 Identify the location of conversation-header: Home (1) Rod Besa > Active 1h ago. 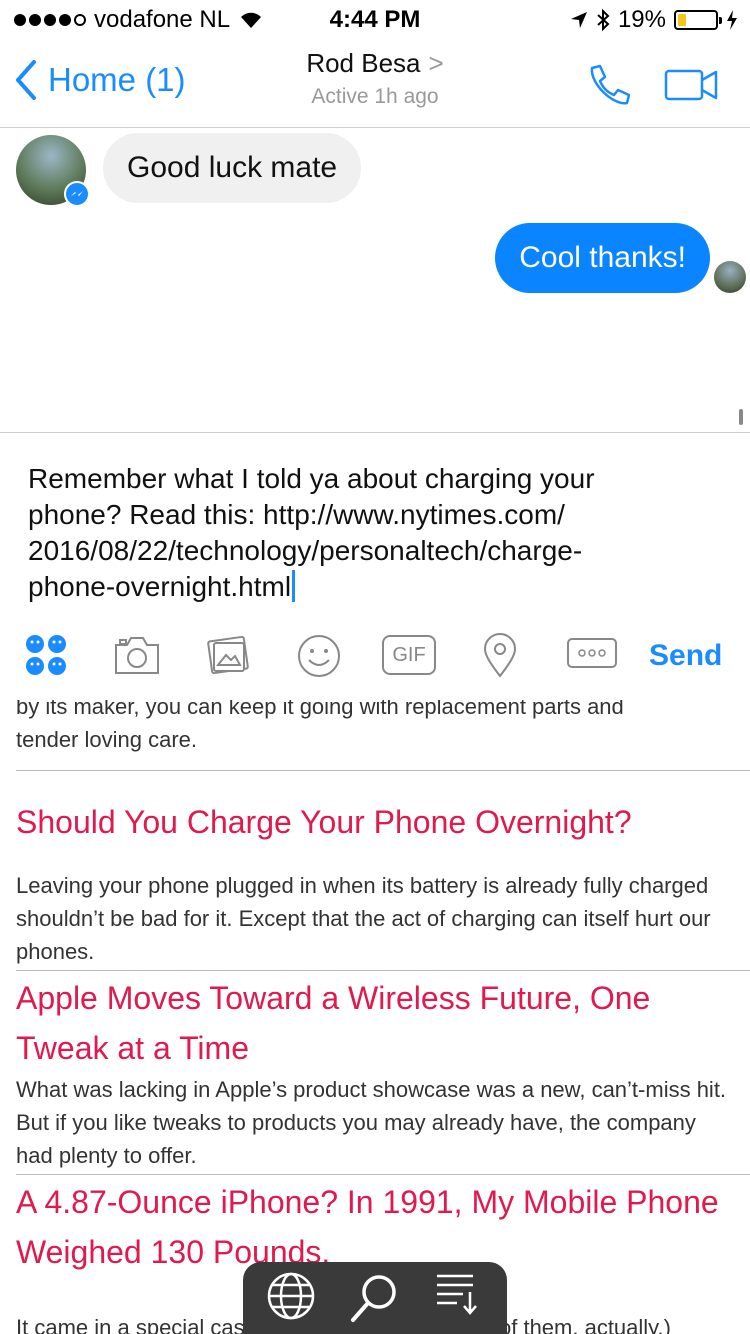
(375, 84).